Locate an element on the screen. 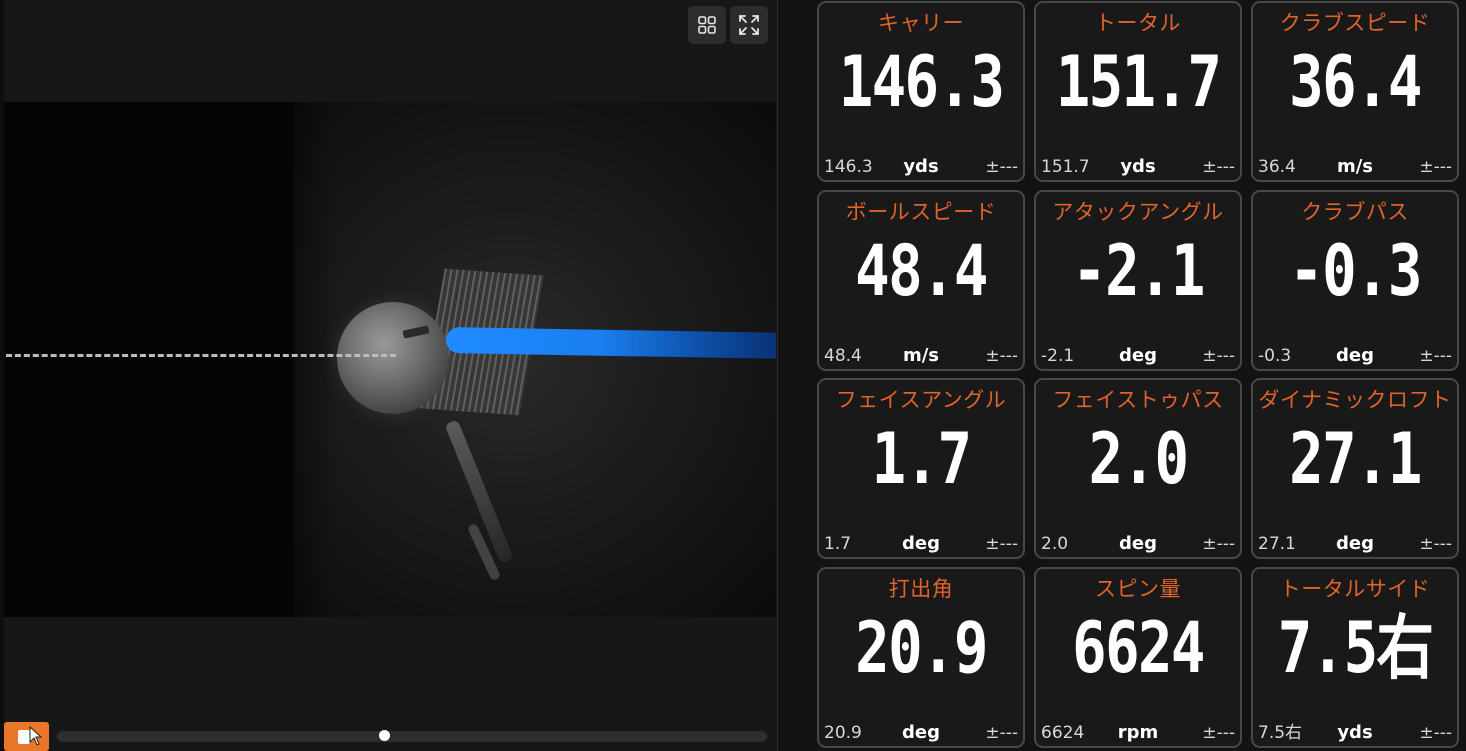  metric-value: 36.4 is located at coordinates (1355, 82).